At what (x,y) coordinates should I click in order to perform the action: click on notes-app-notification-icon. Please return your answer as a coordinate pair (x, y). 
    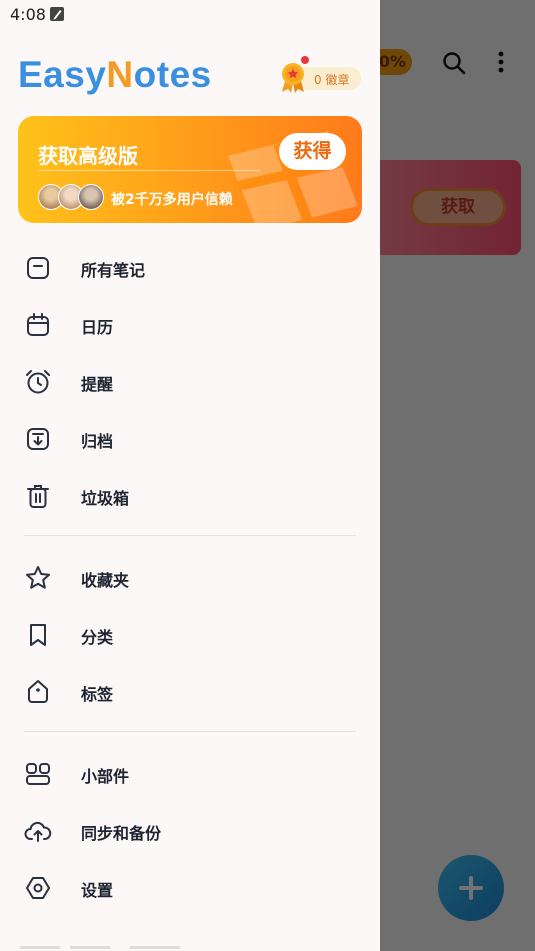
    Looking at the image, I should click on (57, 14).